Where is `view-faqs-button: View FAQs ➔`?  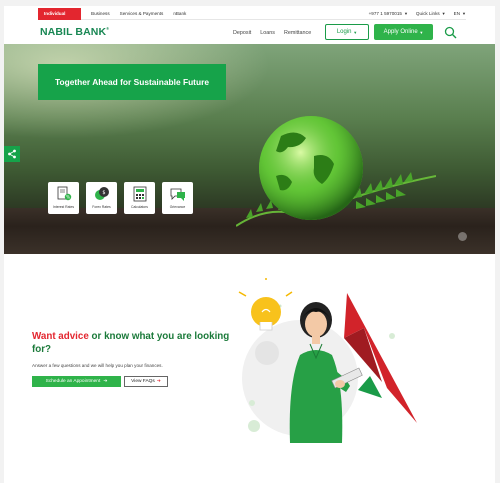 view-faqs-button: View FAQs ➔ is located at coordinates (146, 381).